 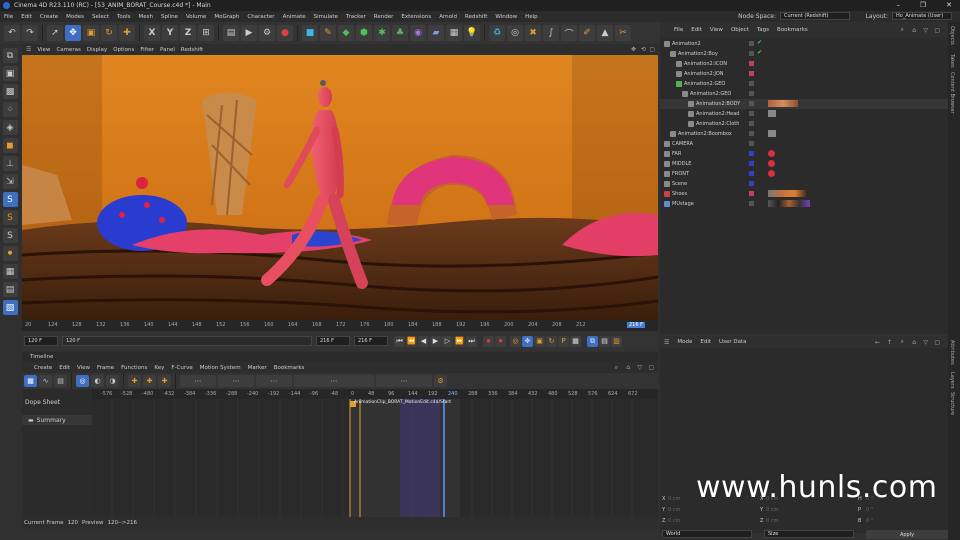 What do you see at coordinates (10, 109) in the screenshot?
I see `points-mode-icon: ⁘` at bounding box center [10, 109].